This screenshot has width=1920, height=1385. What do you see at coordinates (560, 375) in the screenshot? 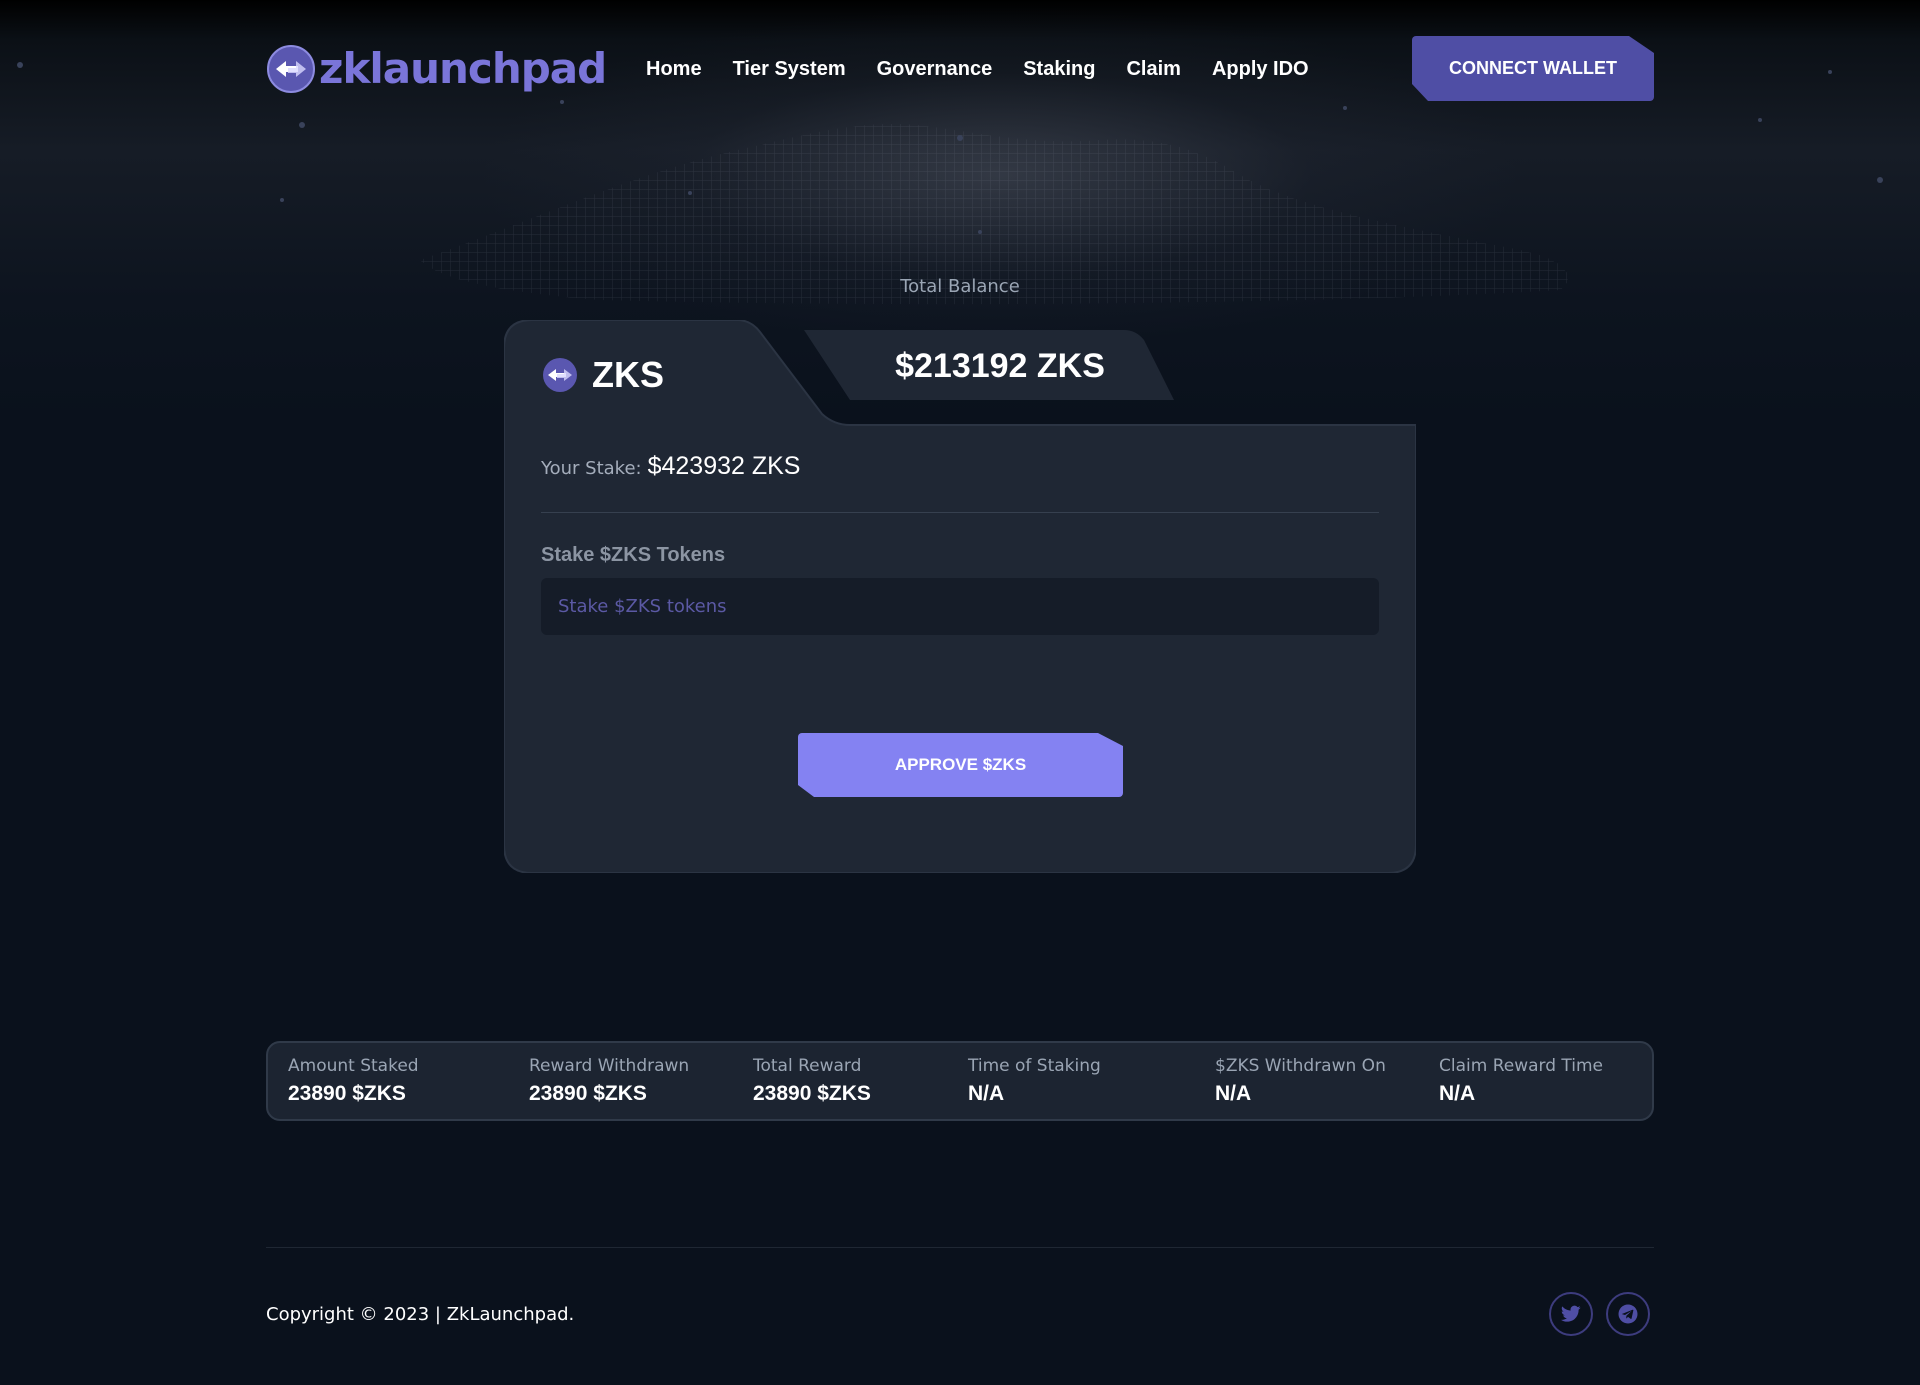
I see `zks-token-icon` at bounding box center [560, 375].